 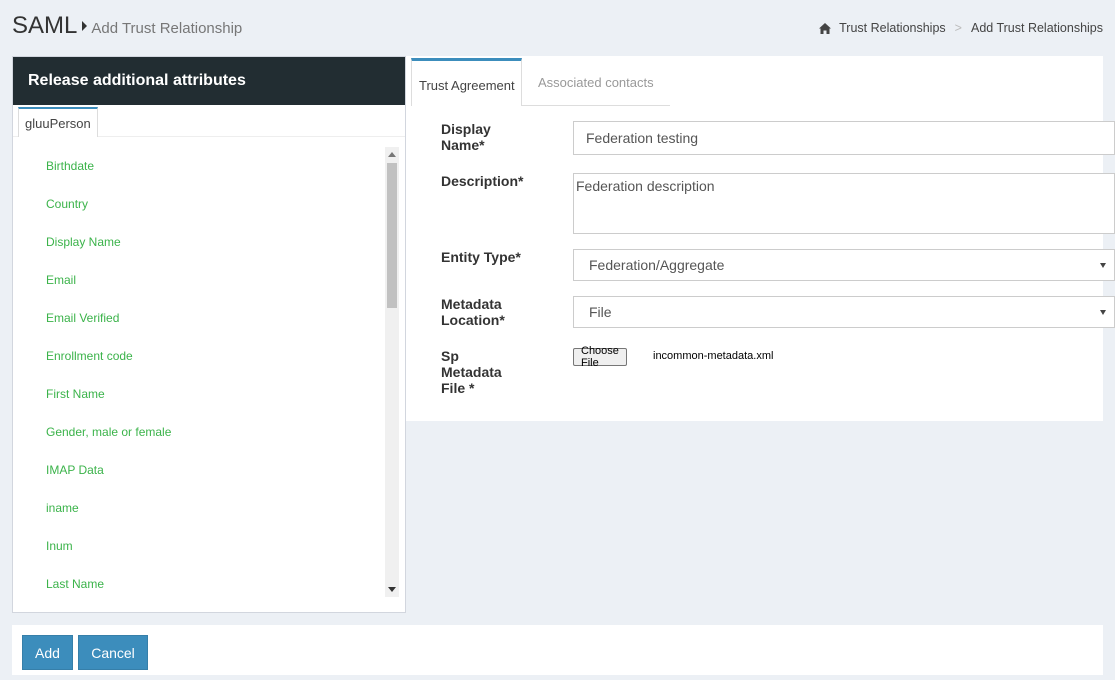 I want to click on display-name-label: Display Name*, so click(x=466, y=137).